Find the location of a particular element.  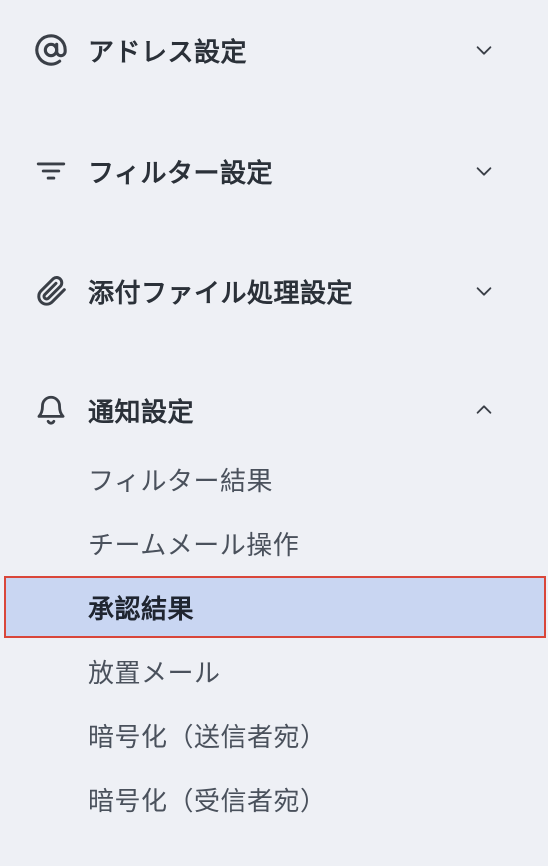

section-notification-settings: 通知設定 is located at coordinates (274, 410).